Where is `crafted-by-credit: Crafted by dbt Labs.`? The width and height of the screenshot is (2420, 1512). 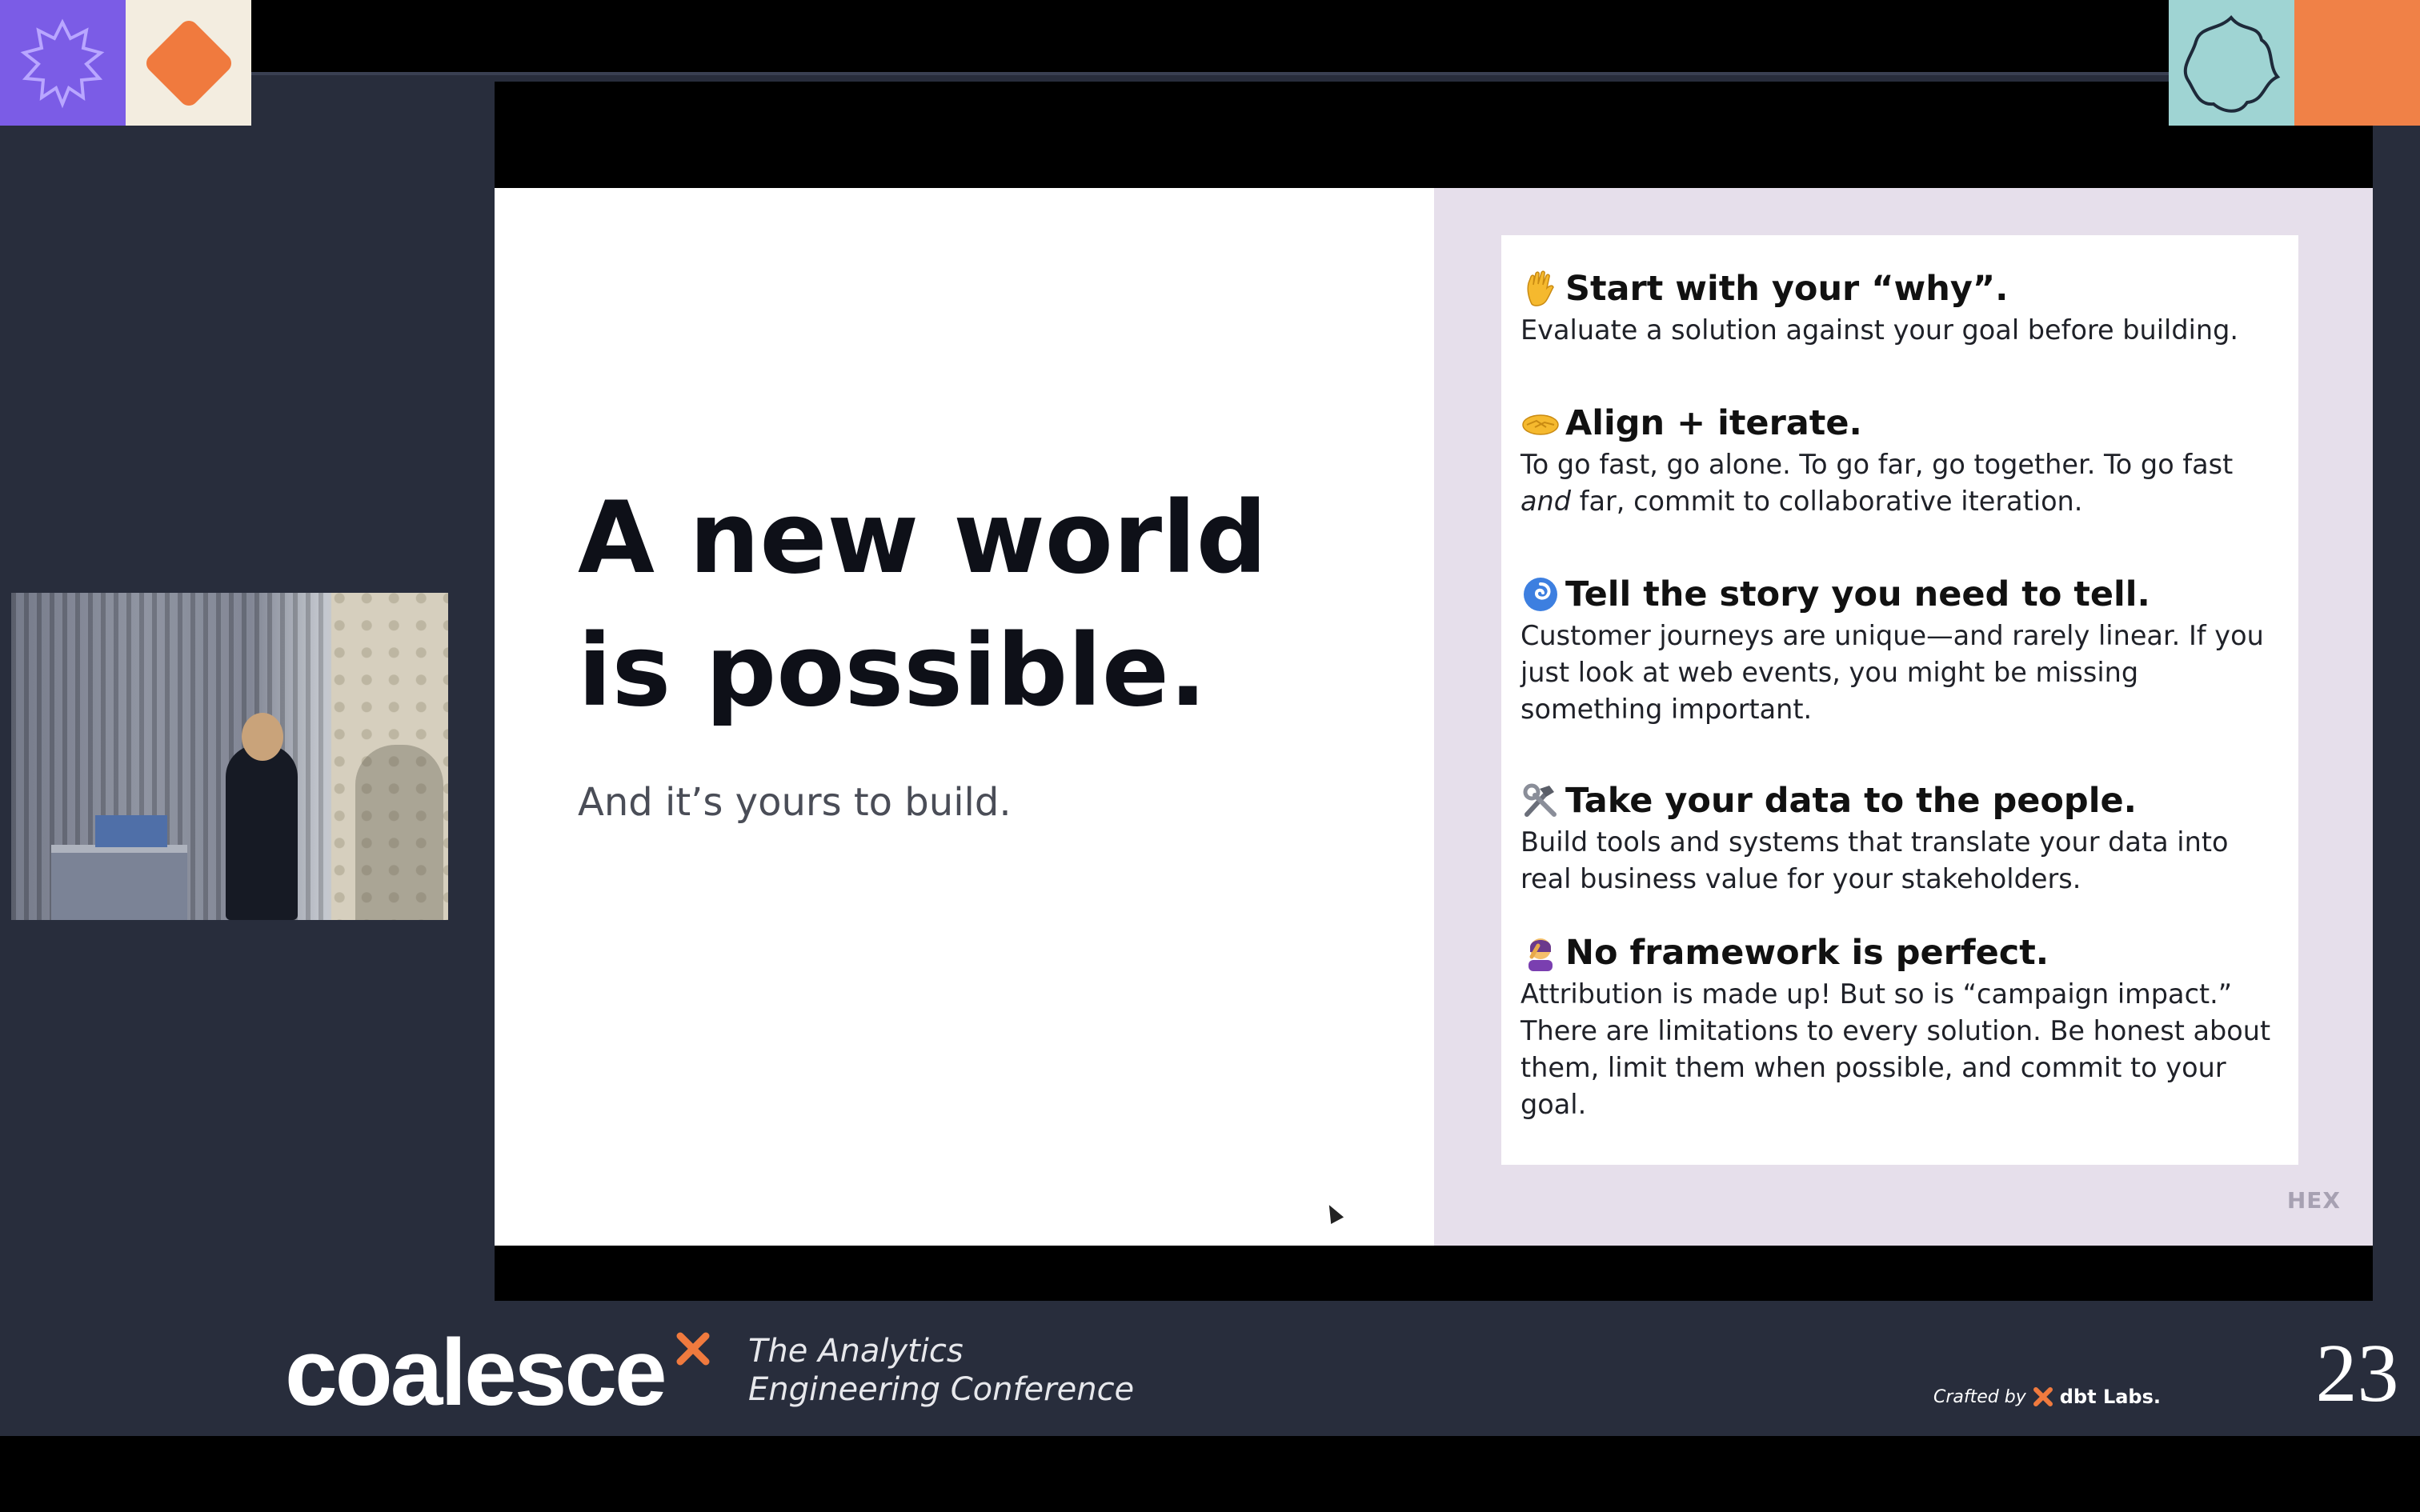 crafted-by-credit: Crafted by dbt Labs. is located at coordinates (2047, 1397).